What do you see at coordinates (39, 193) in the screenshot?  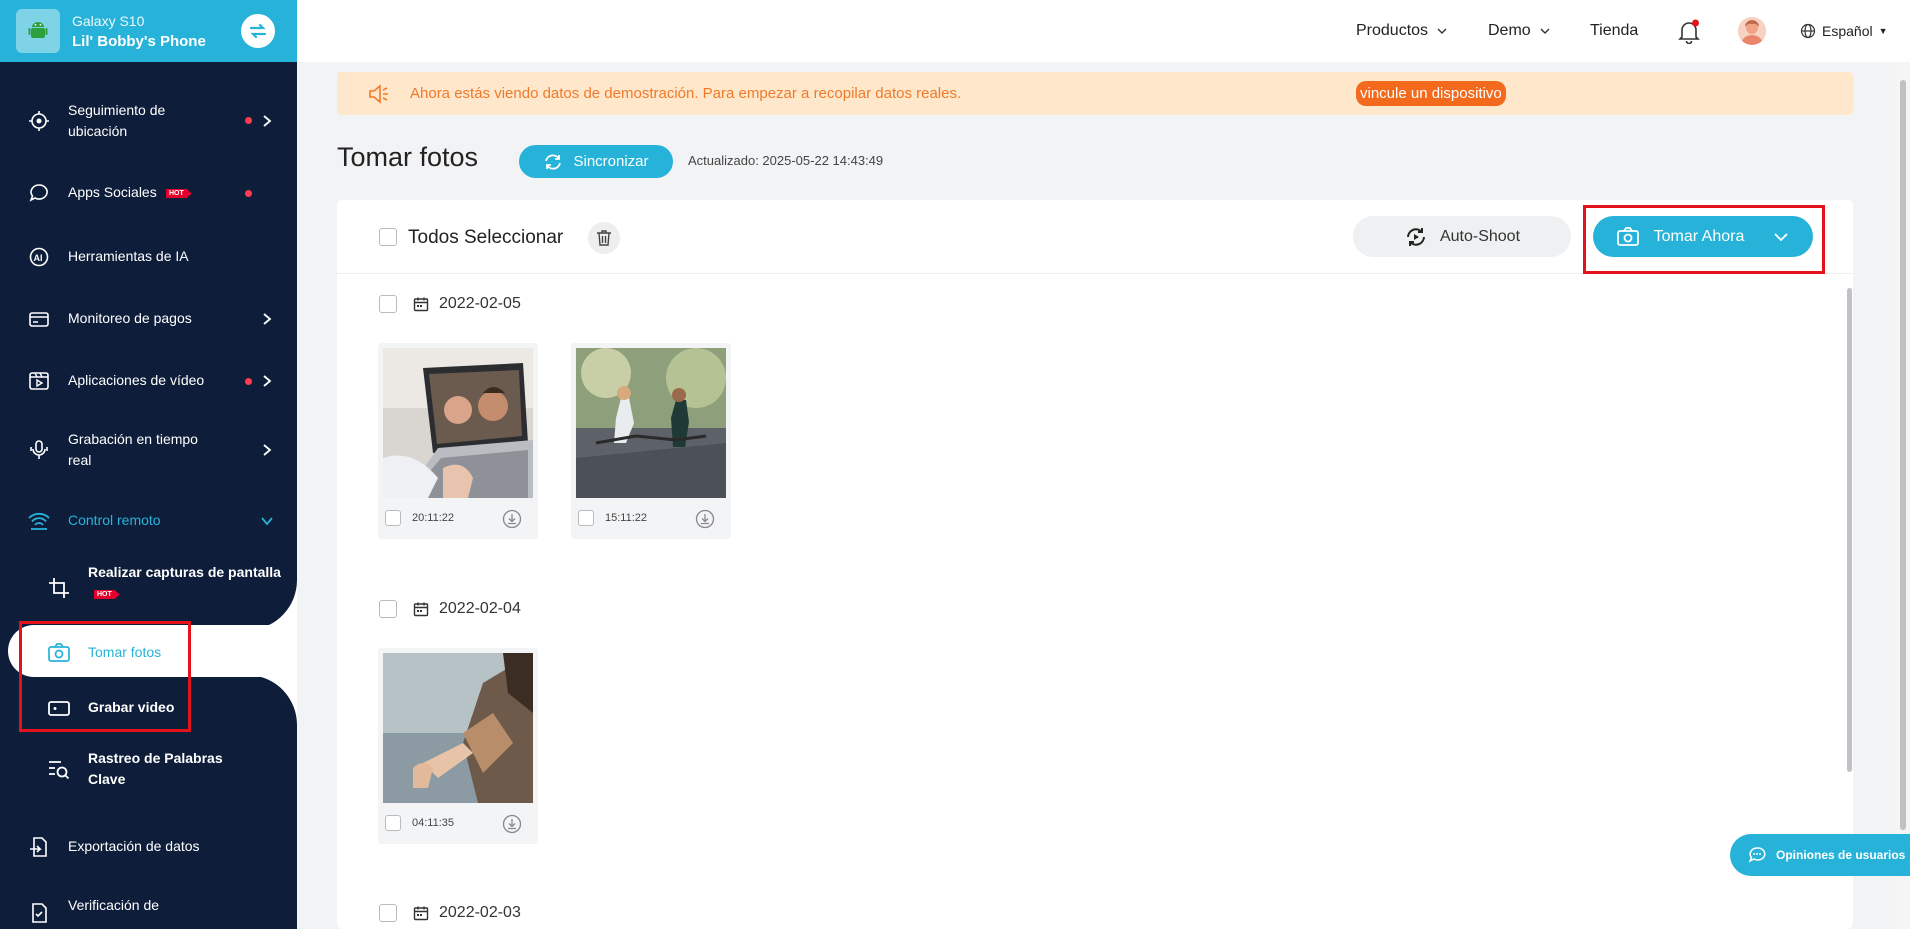 I see `chat-bubble-icon` at bounding box center [39, 193].